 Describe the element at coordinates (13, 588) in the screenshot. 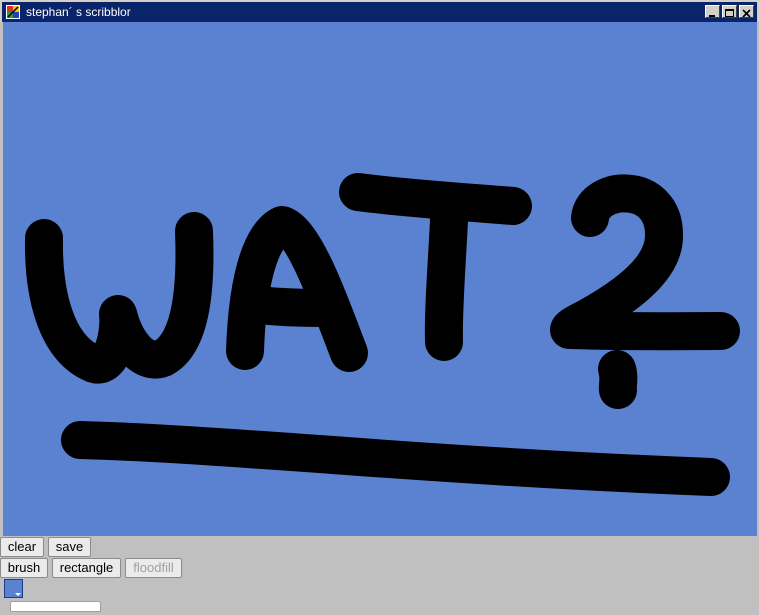

I see `color-picker-button` at that location.